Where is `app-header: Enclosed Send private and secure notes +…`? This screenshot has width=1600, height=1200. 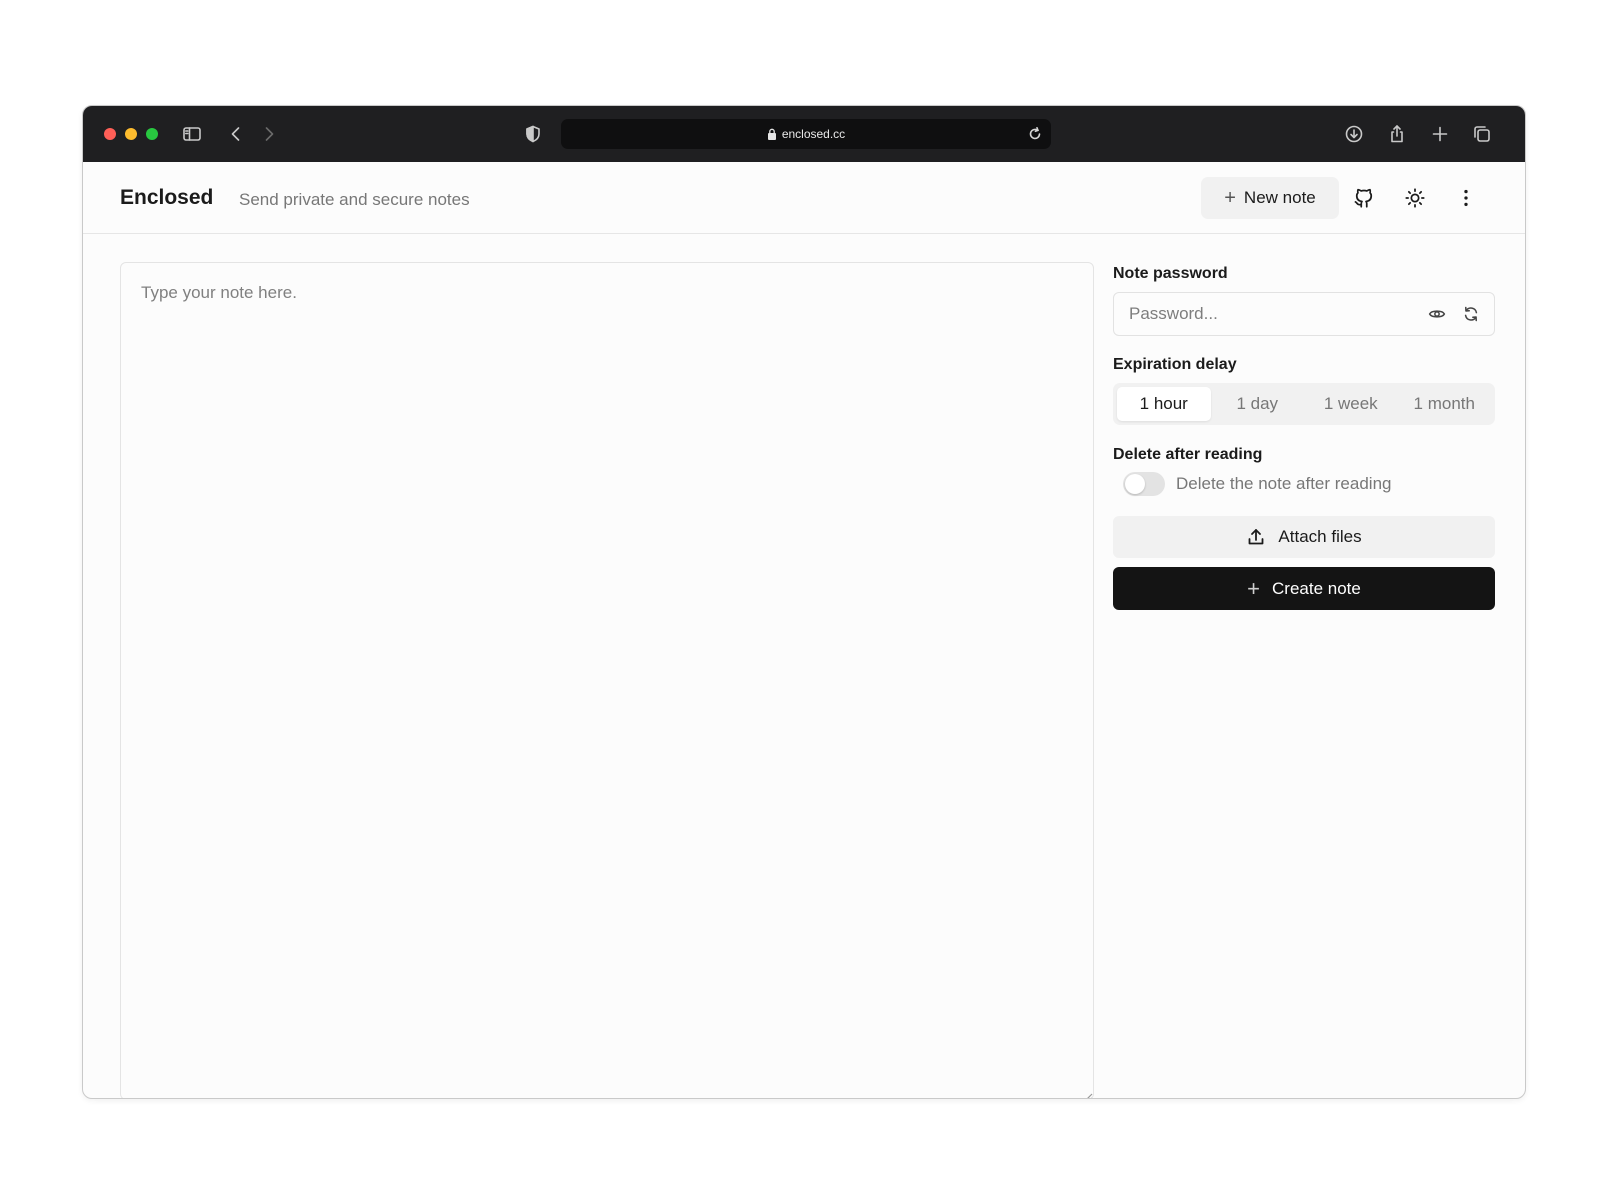 app-header: Enclosed Send private and secure notes +… is located at coordinates (804, 198).